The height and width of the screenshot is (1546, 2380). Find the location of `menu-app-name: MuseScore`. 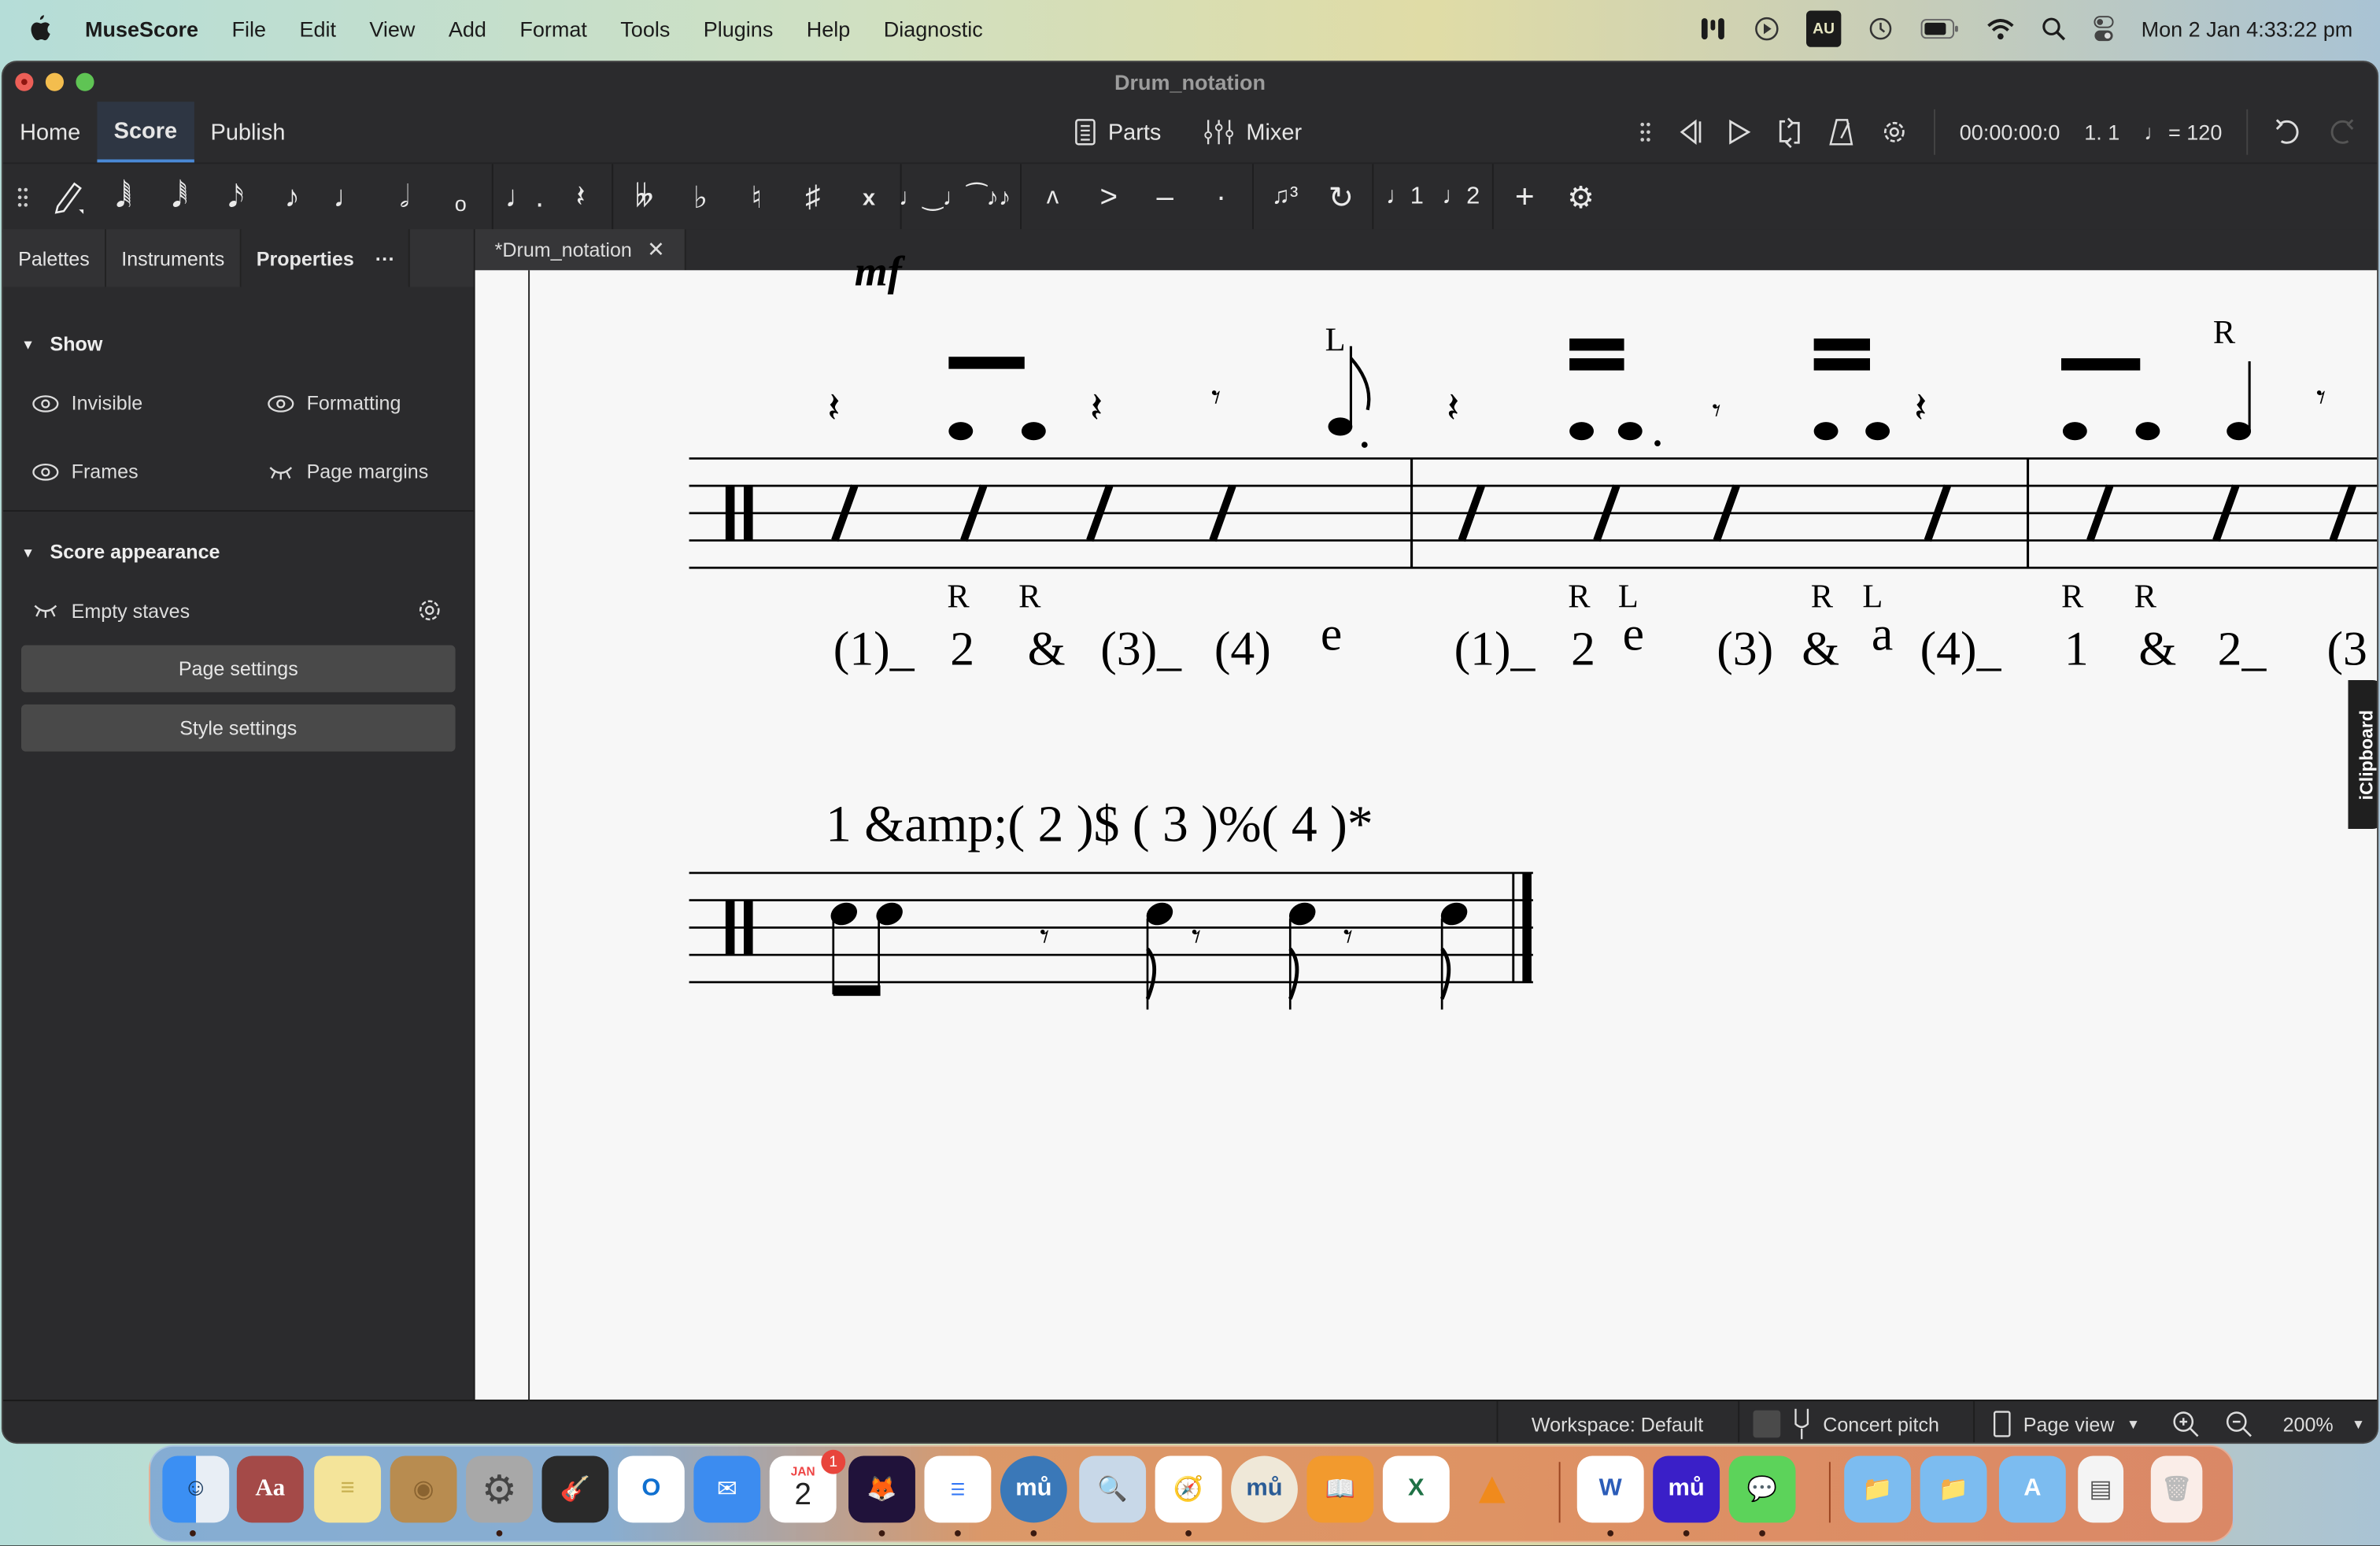

menu-app-name: MuseScore is located at coordinates (141, 29).